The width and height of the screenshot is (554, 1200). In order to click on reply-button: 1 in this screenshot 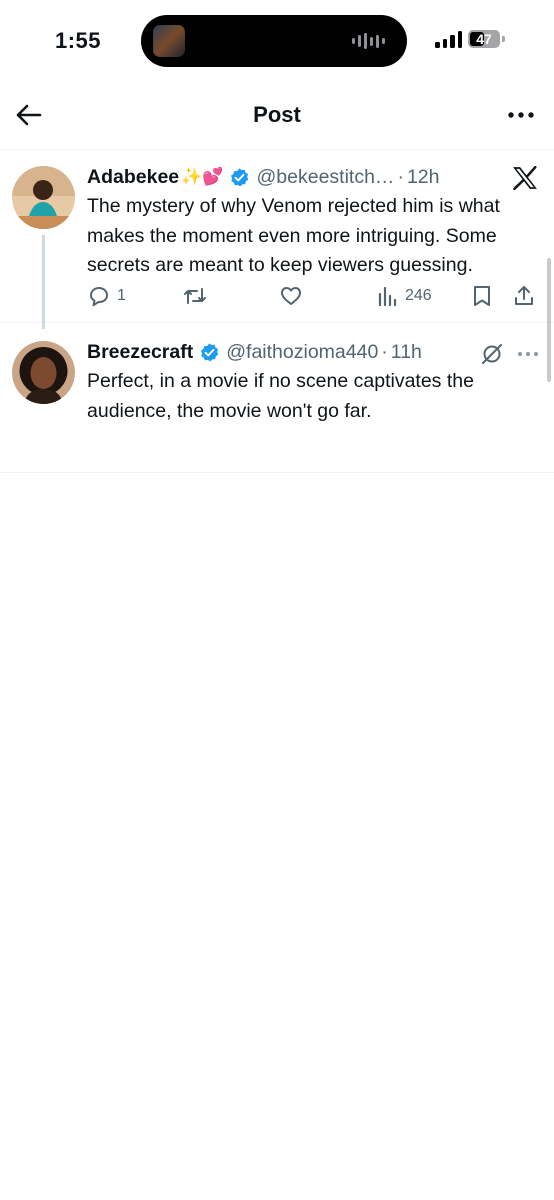, I will do `click(106, 296)`.